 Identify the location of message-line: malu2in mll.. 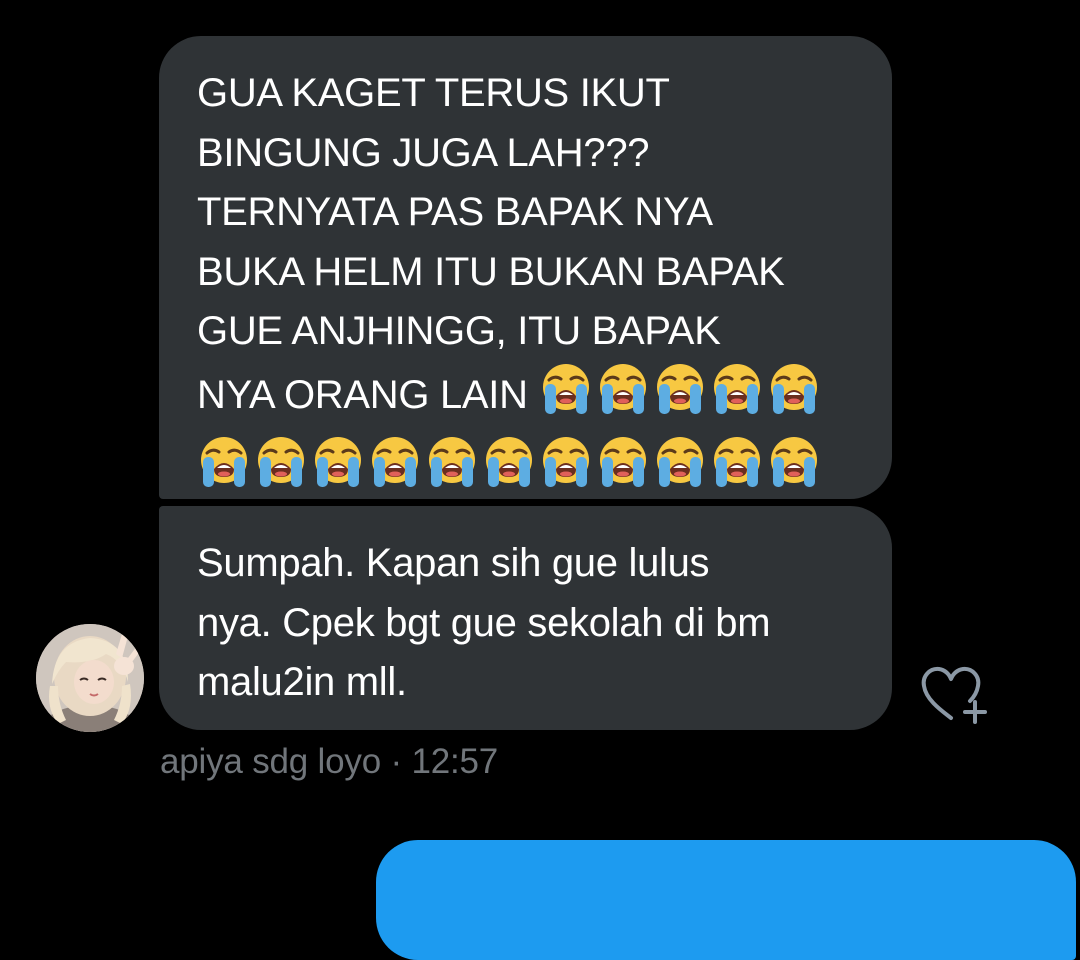
(302, 682).